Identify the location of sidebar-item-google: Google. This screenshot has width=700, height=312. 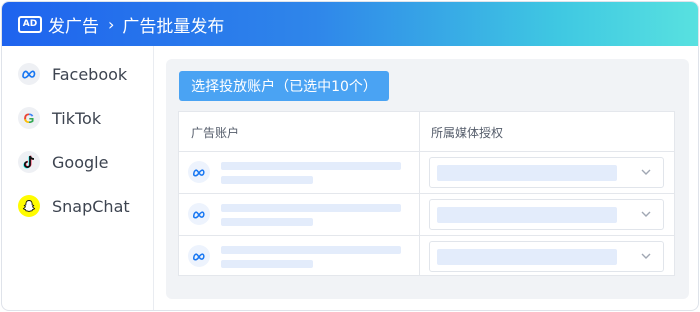
(63, 162).